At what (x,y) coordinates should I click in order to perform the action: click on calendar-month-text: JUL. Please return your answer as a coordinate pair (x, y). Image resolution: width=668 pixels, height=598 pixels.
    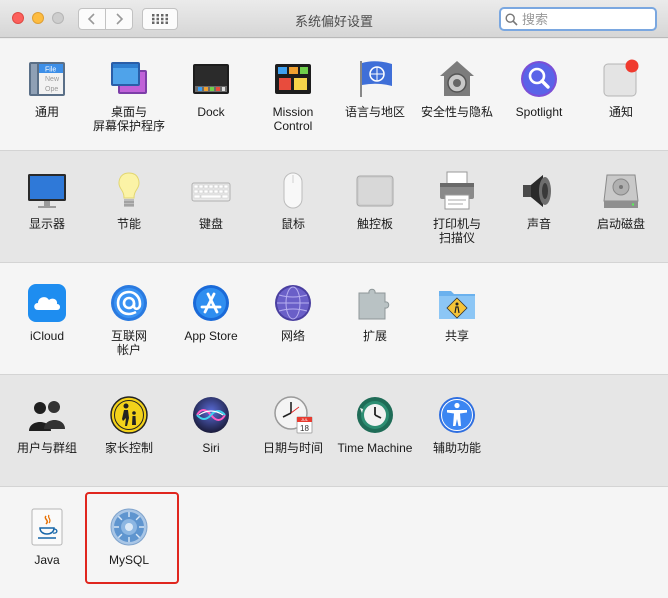
    Looking at the image, I should click on (305, 419).